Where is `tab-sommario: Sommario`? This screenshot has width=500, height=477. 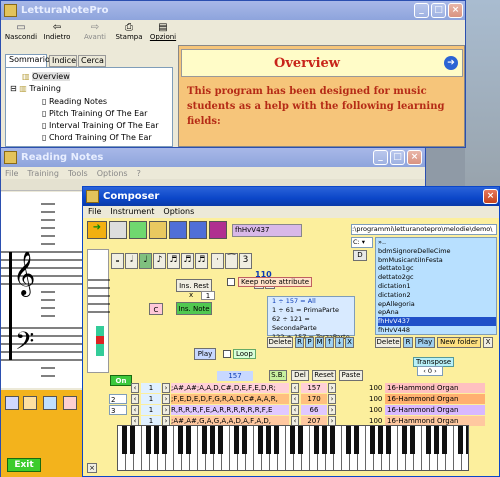 tab-sommario: Sommario is located at coordinates (27, 60).